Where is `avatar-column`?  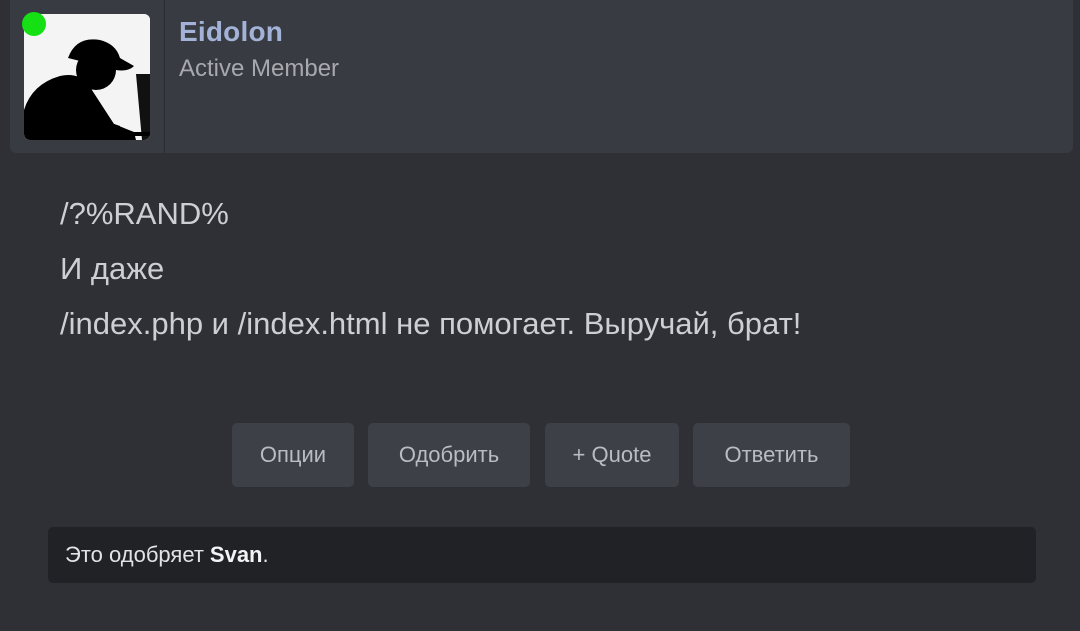
avatar-column is located at coordinates (87, 76).